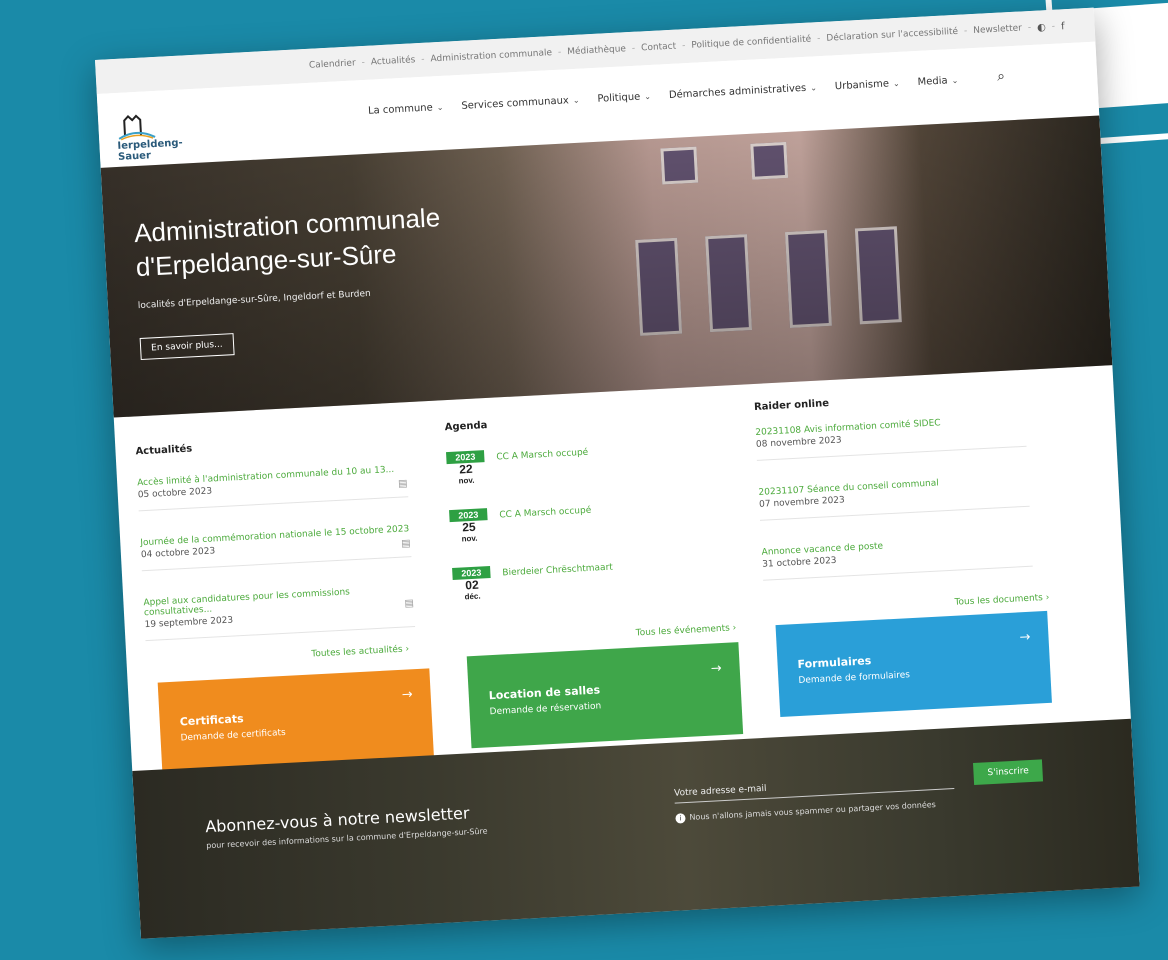  Describe the element at coordinates (658, 48) in the screenshot. I see `util-link-contact: Contact` at that location.